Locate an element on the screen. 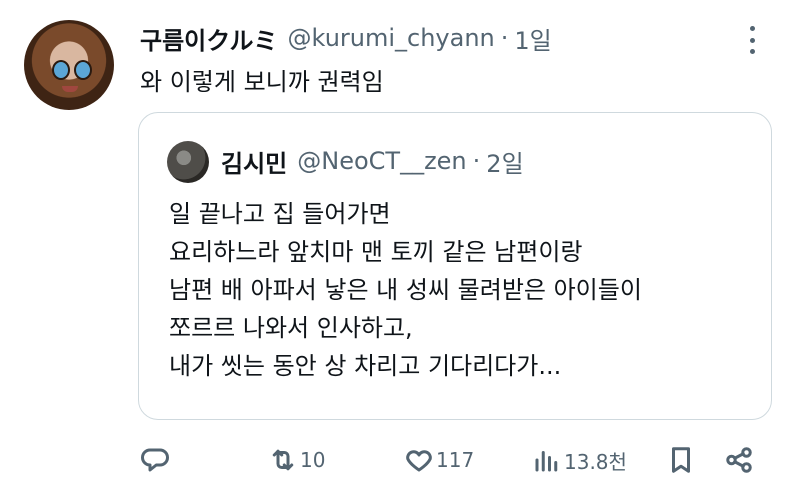 Image resolution: width=800 pixels, height=484 pixels. tweet-text: 와 이렇게 보니까 권력임 is located at coordinates (262, 82).